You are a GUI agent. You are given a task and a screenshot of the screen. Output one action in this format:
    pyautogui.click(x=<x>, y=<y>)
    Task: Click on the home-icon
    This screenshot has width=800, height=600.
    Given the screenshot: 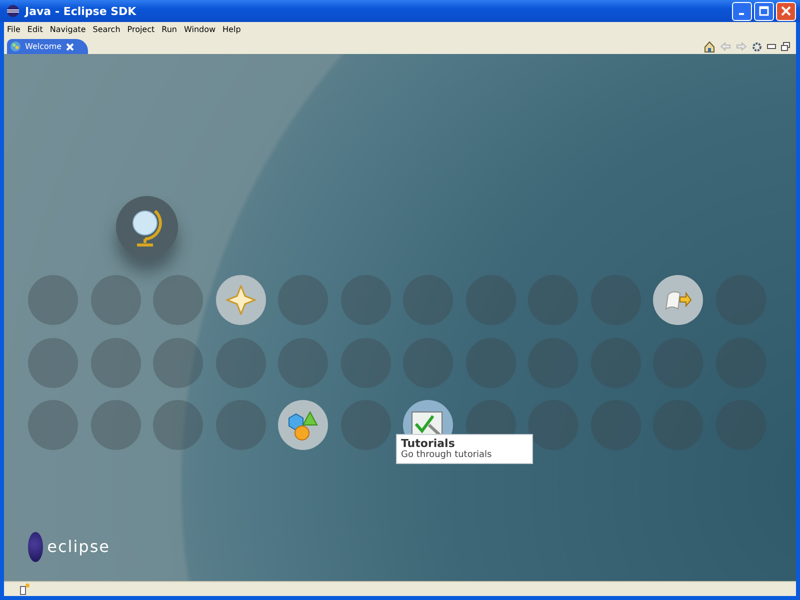 What is the action you would take?
    pyautogui.click(x=709, y=46)
    